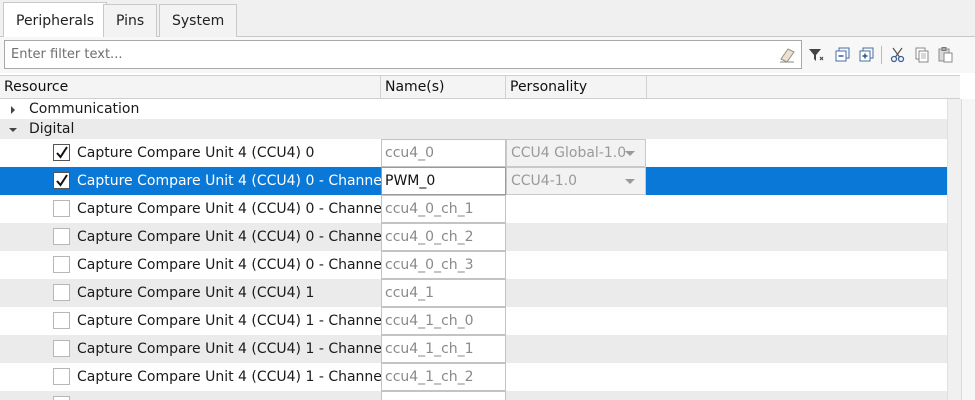 The width and height of the screenshot is (975, 400). I want to click on scrollbar-thumb, so click(968, 249).